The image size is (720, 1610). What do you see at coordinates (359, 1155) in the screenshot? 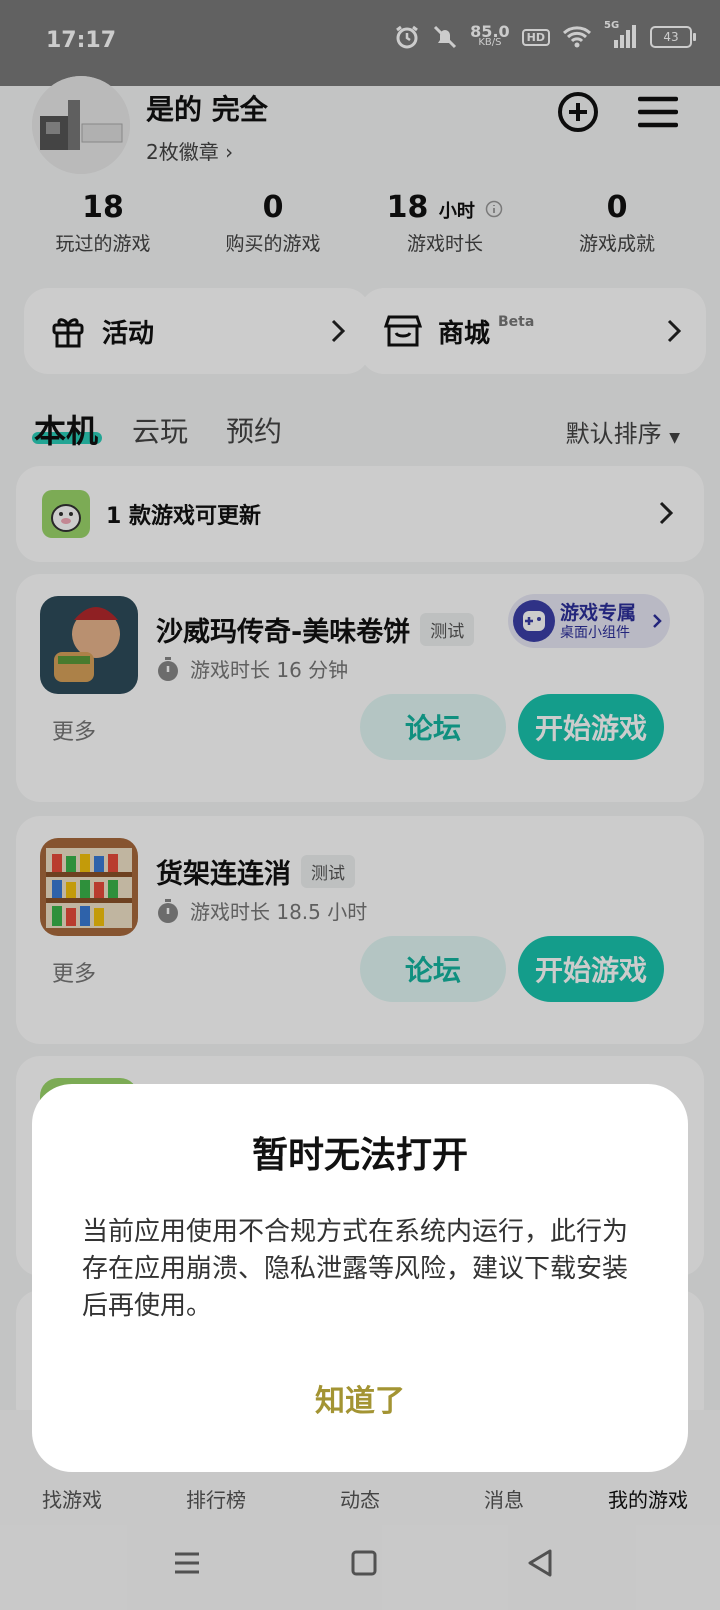
I see `dialog-title: 暂时无法打开` at bounding box center [359, 1155].